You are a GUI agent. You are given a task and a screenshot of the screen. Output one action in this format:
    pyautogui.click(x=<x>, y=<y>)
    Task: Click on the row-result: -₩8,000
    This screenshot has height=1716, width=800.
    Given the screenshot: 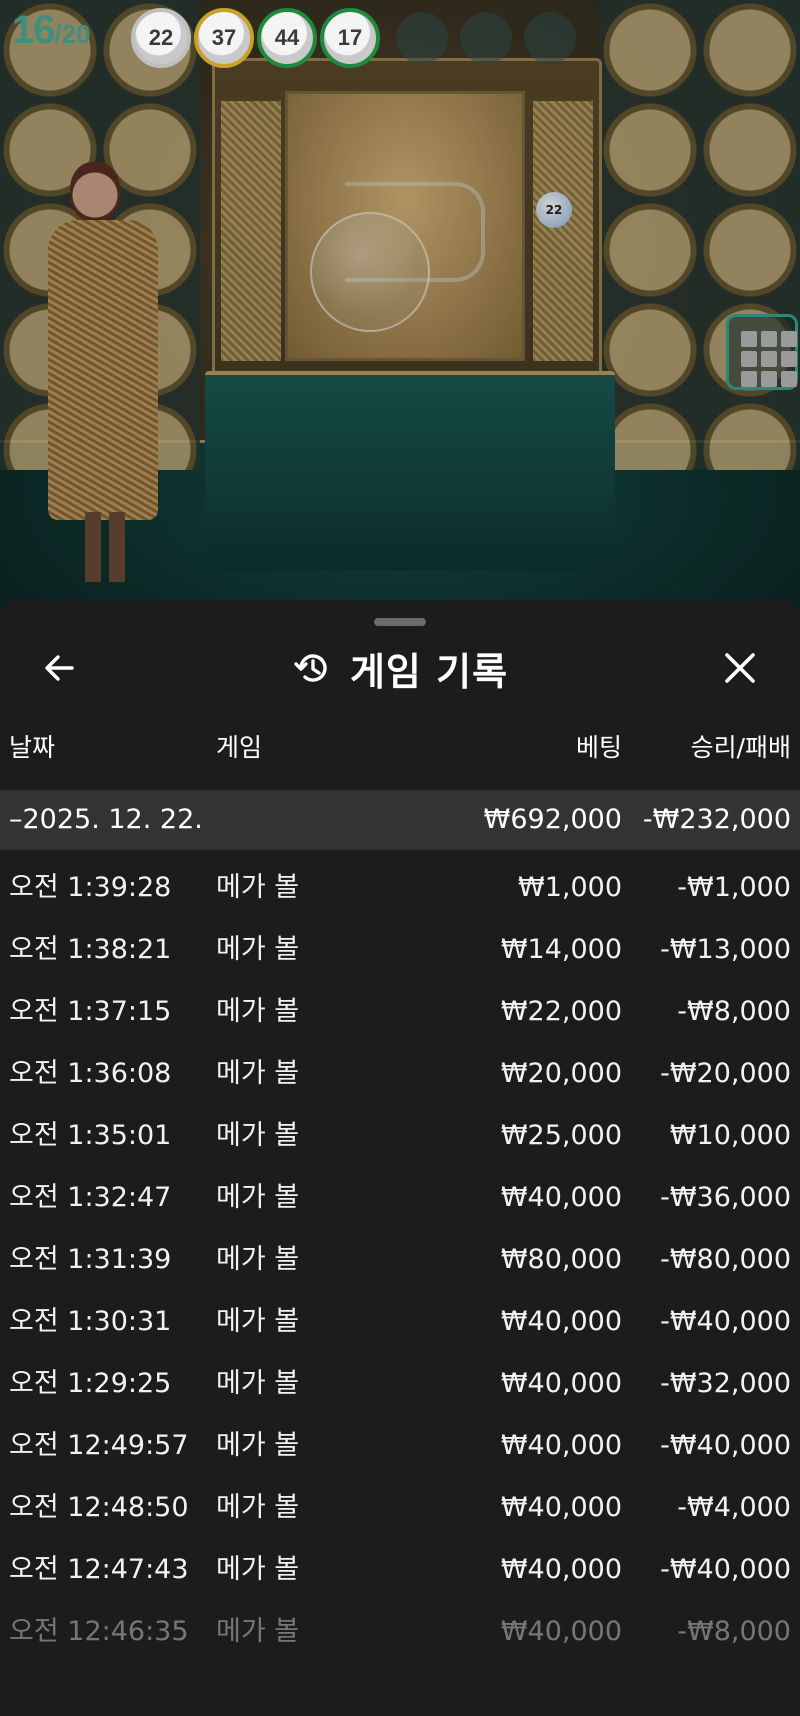 What is the action you would take?
    pyautogui.click(x=734, y=1631)
    